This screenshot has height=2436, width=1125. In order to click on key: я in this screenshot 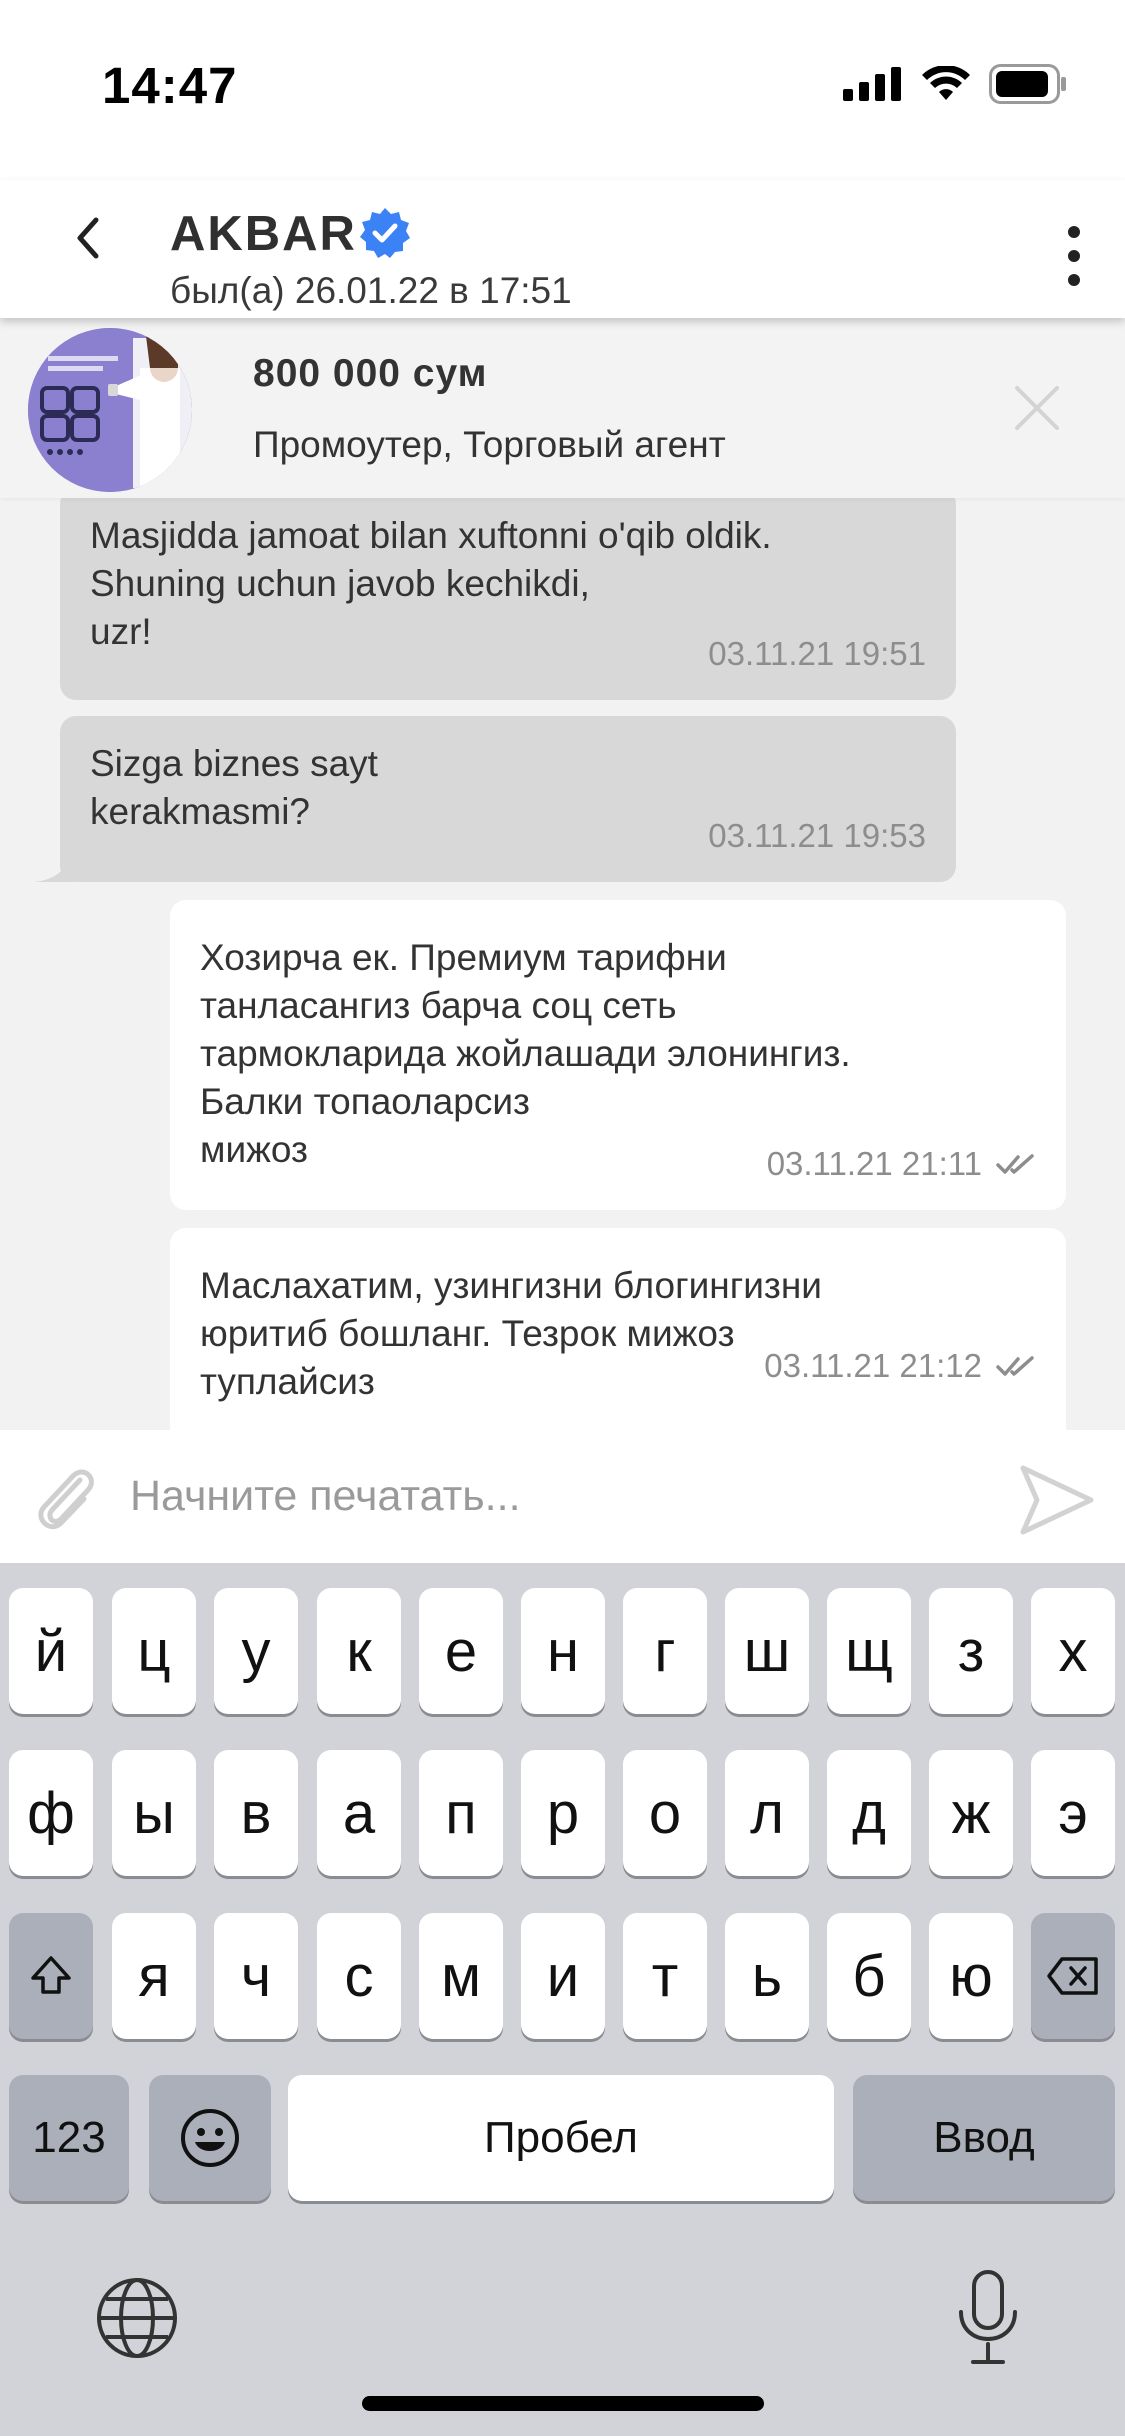, I will do `click(154, 1976)`.